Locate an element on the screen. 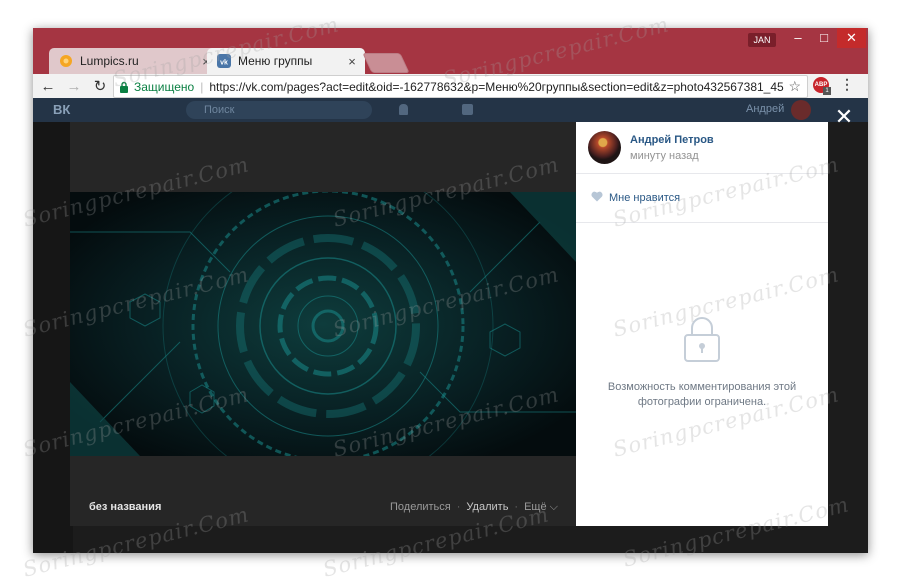  more-button: Ещё ⌵ is located at coordinates (541, 507).